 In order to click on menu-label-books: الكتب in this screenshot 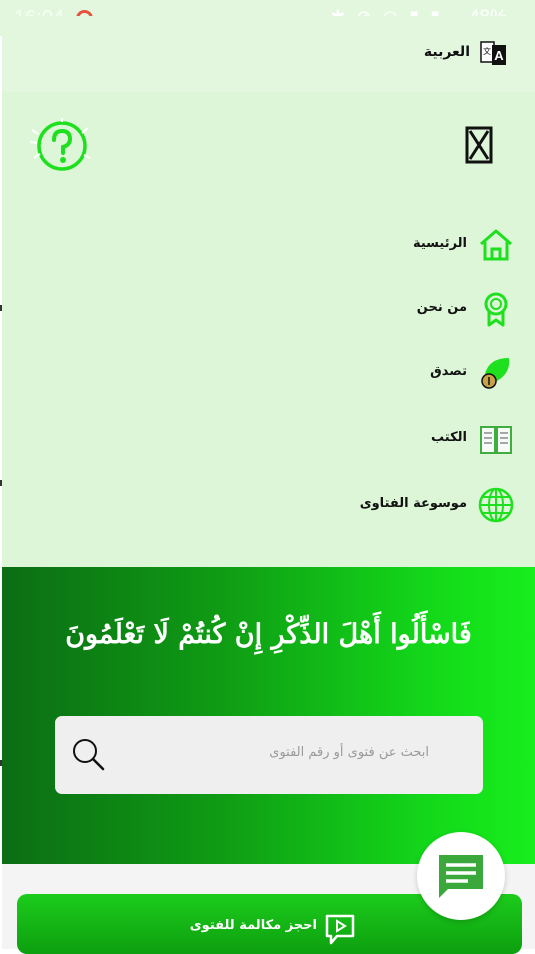, I will do `click(449, 437)`.